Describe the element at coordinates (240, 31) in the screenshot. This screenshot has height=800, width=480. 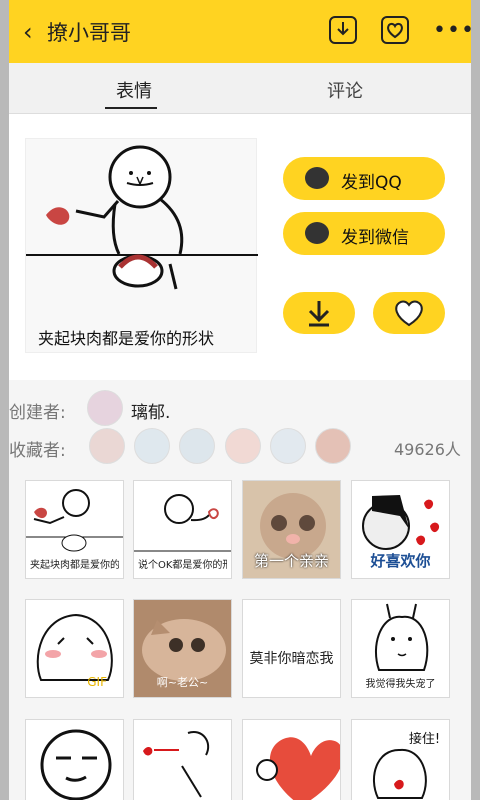
I see `top-bar: ‹ 撩小哥哥 •••` at that location.